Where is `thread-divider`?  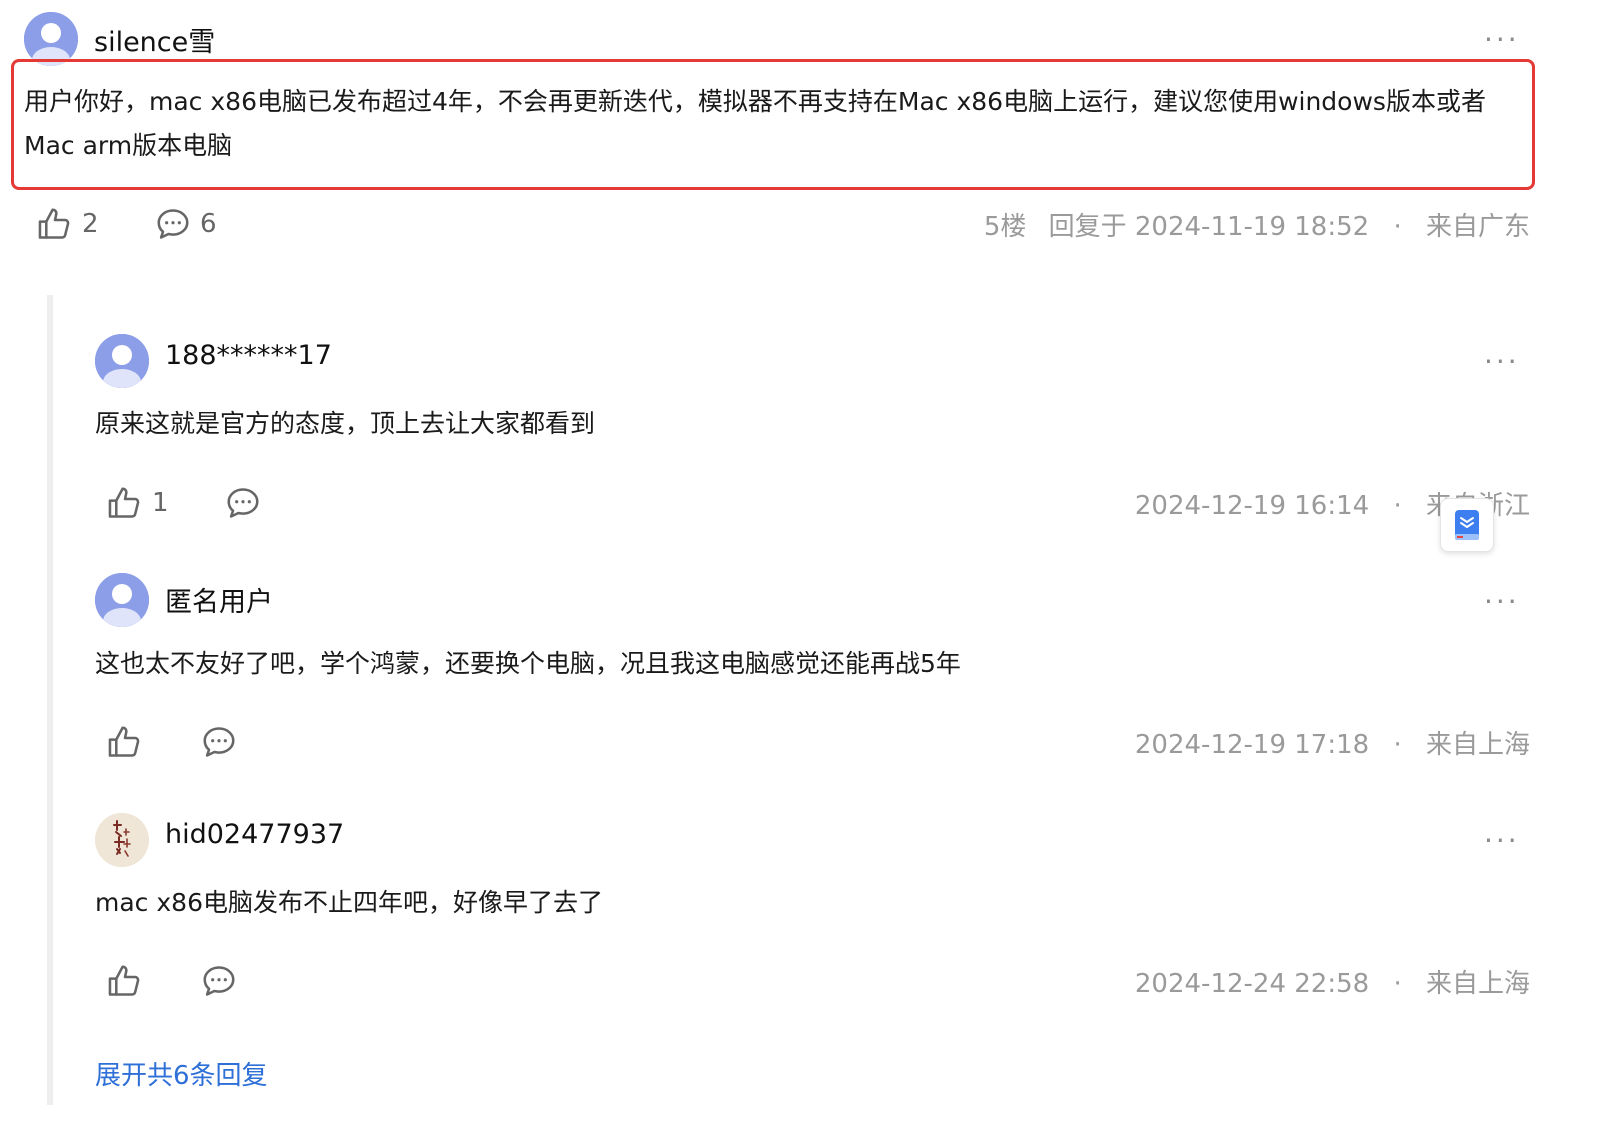
thread-divider is located at coordinates (50, 700).